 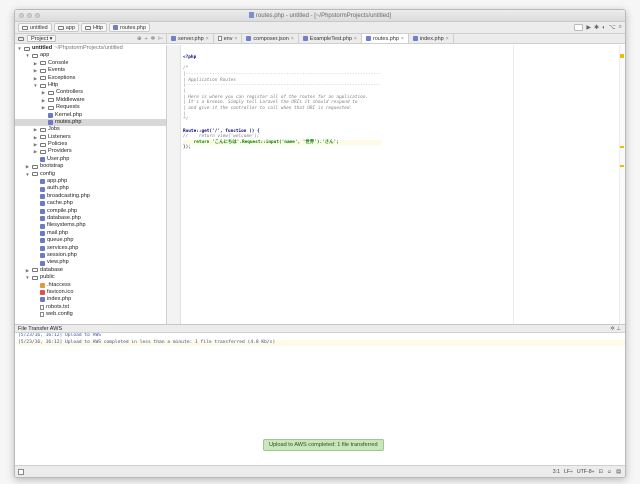 I want to click on tree-item: view.php, so click(x=90, y=262).